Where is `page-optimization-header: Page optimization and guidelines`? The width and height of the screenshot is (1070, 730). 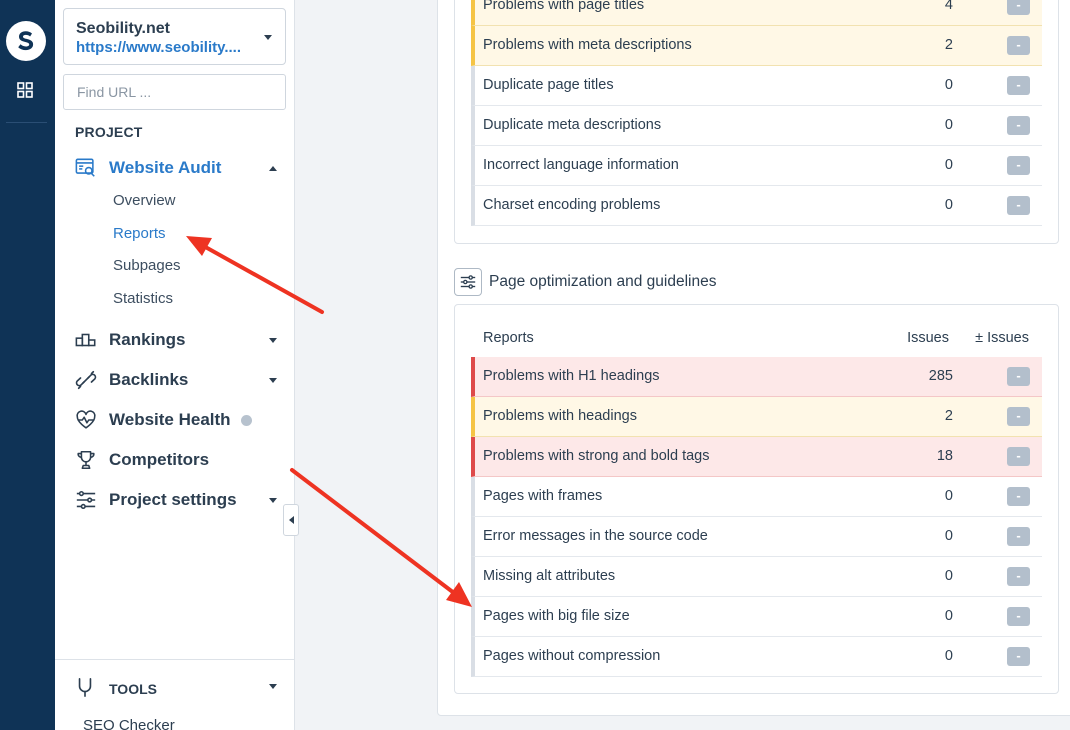
page-optimization-header: Page optimization and guidelines is located at coordinates (585, 282).